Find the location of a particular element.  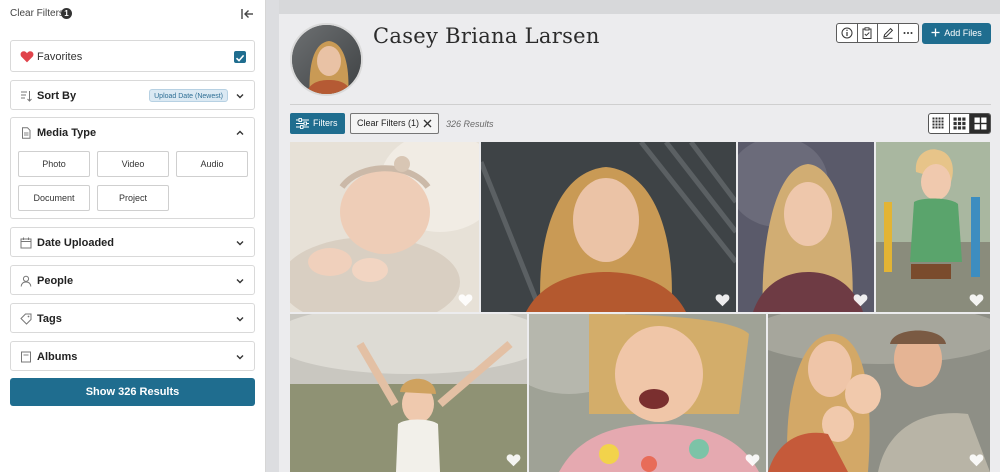

clear-filters-link: Clear Filters is located at coordinates (37, 13).